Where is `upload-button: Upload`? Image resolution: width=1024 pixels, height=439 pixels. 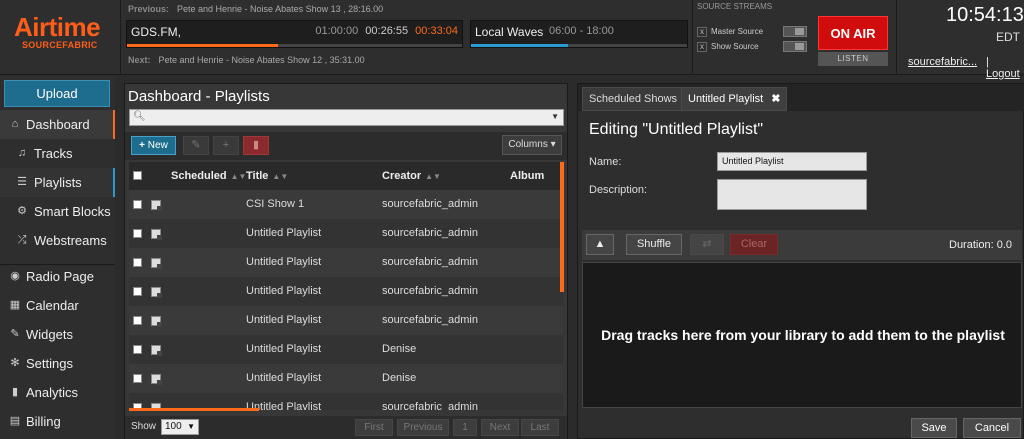
upload-button: Upload is located at coordinates (57, 93).